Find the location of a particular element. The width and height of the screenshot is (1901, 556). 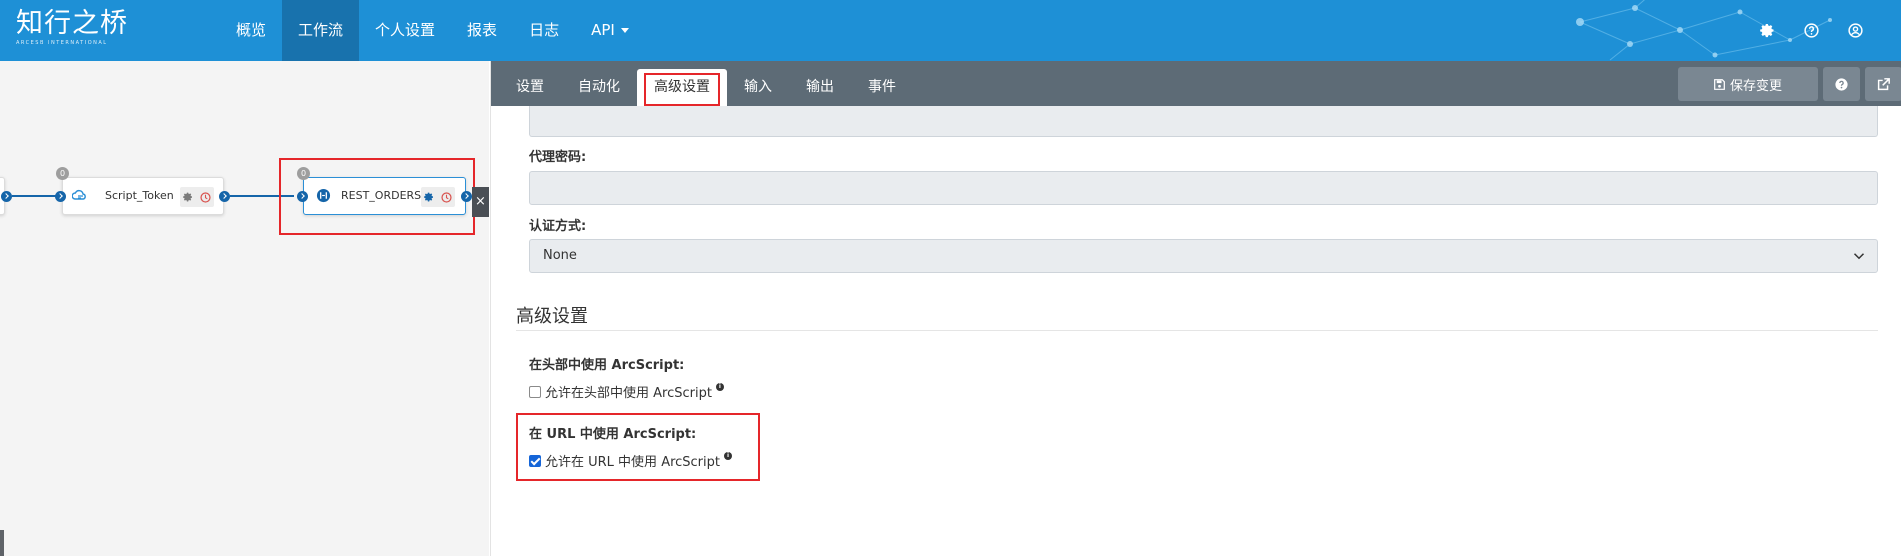

tab-events: 事件 is located at coordinates (882, 87).